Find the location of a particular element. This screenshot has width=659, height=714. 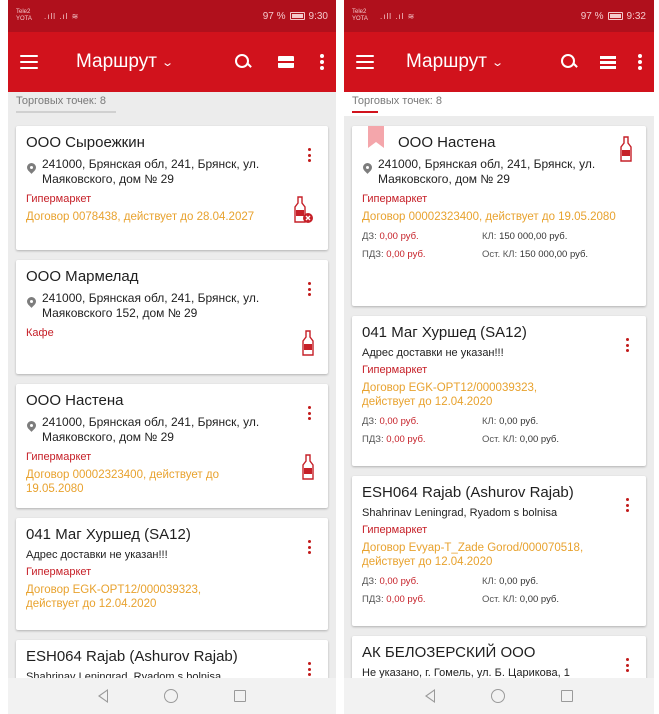

outlet-count-header: Торговых точек: 8 is located at coordinates (499, 104).